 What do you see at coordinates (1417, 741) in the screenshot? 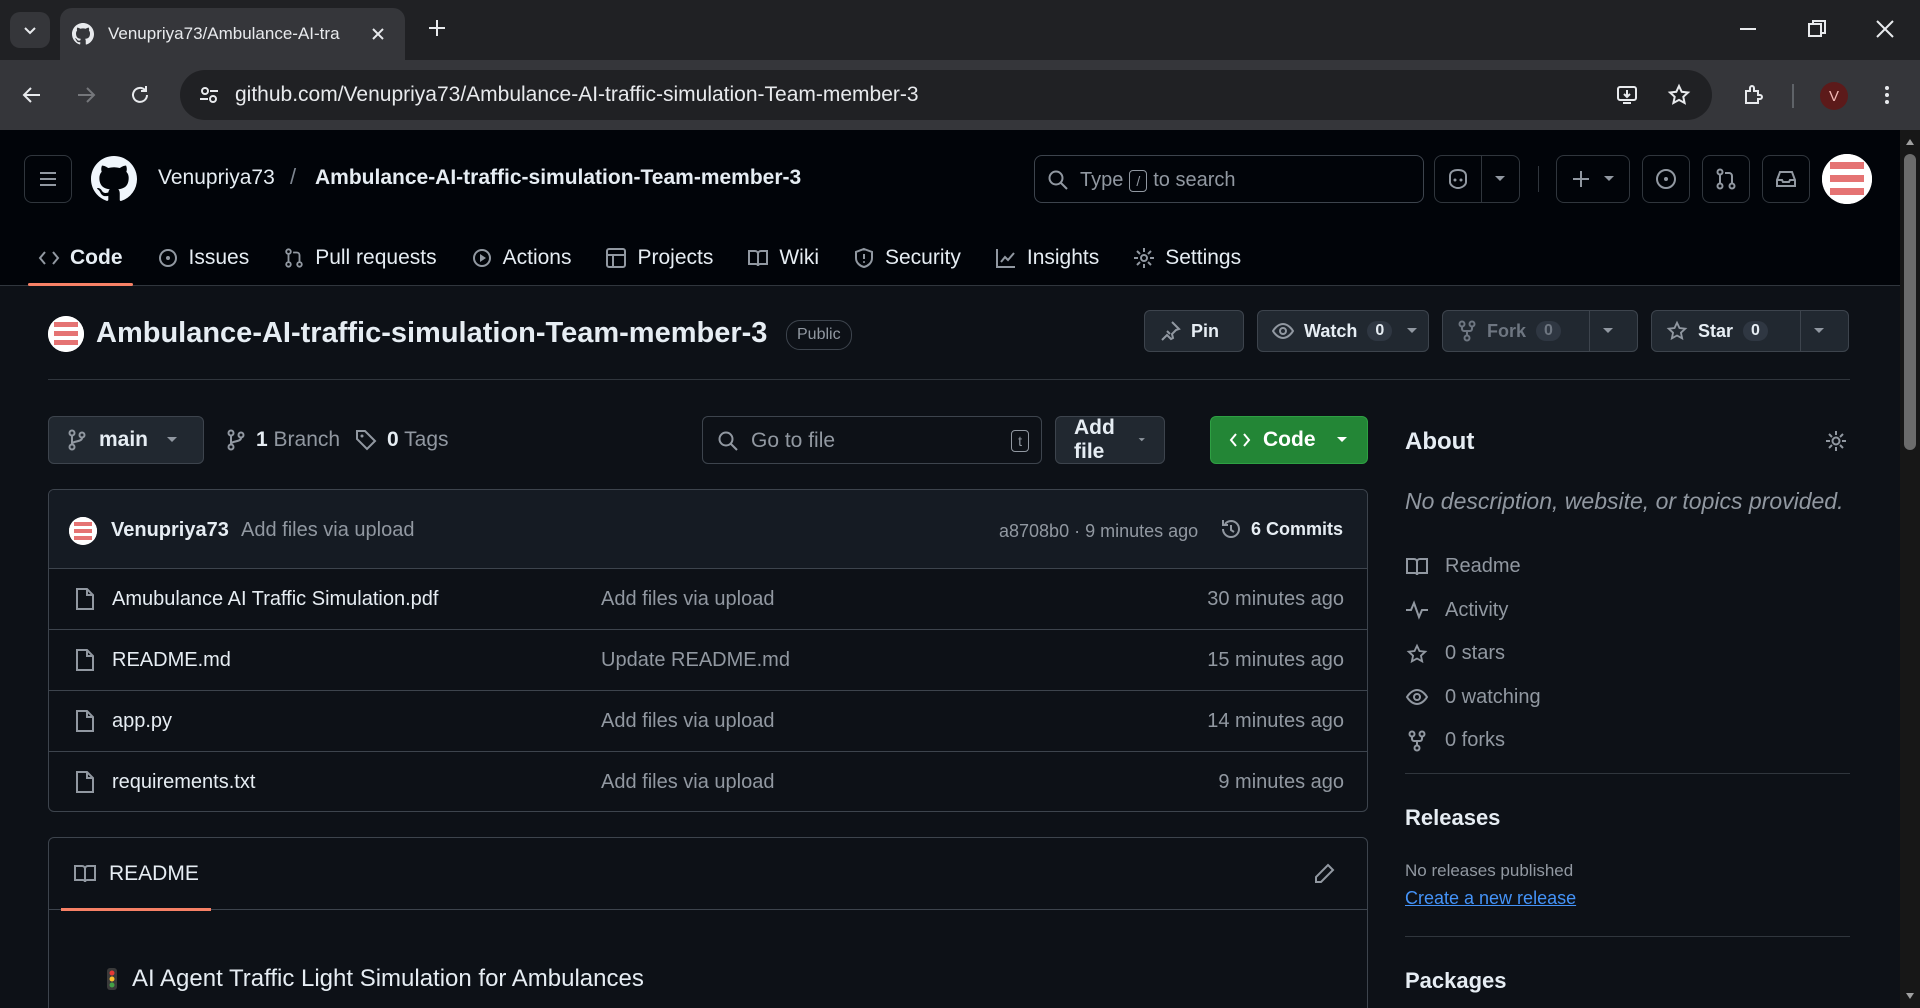
I see `fork-icon` at bounding box center [1417, 741].